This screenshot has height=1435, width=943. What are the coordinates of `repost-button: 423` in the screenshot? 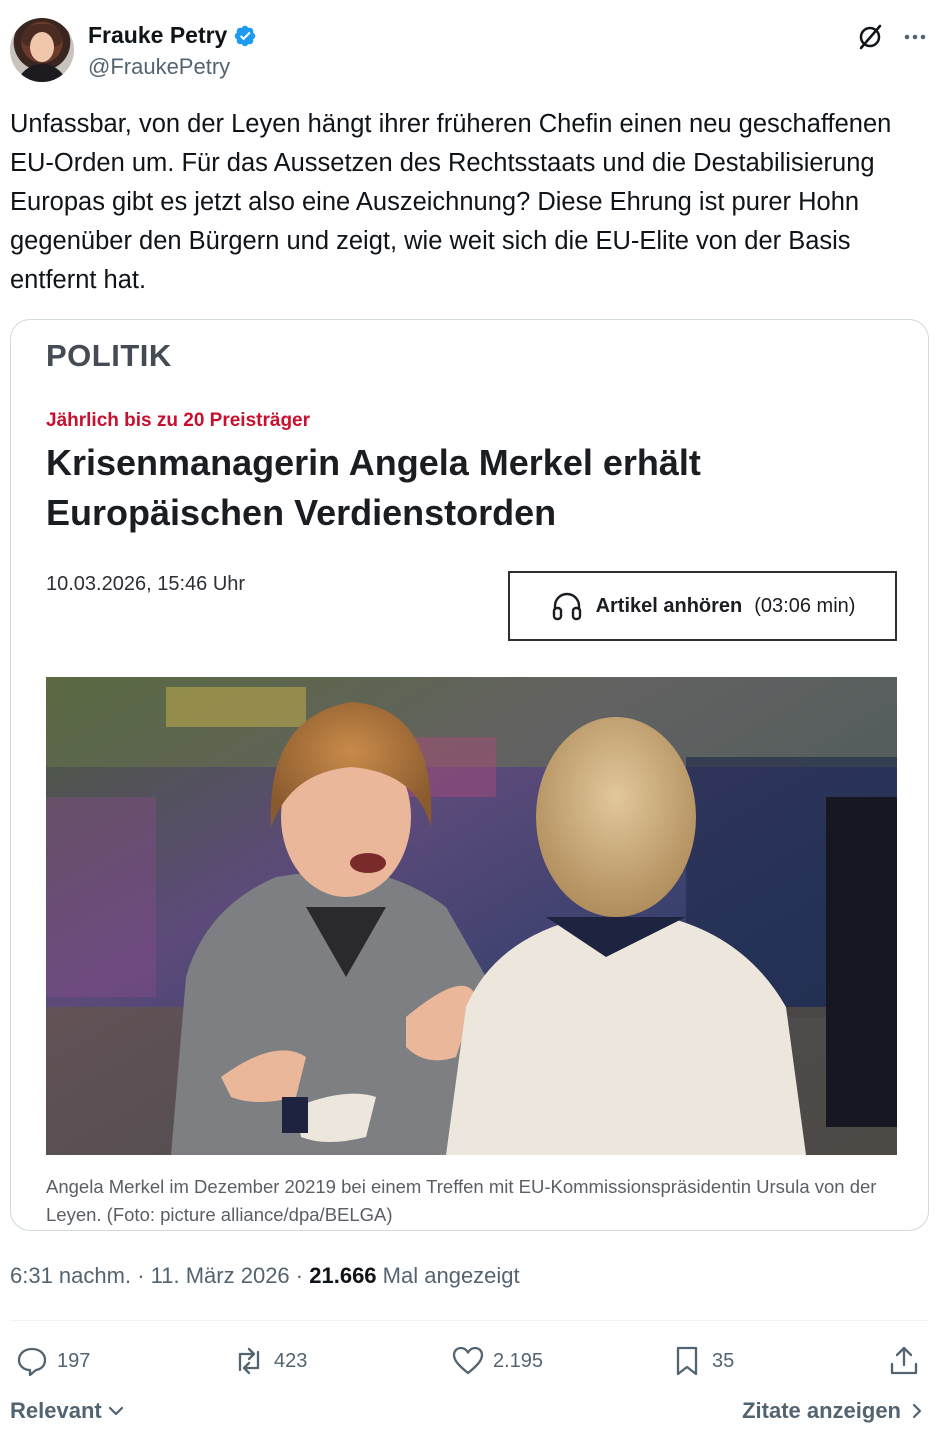 It's located at (269, 1361).